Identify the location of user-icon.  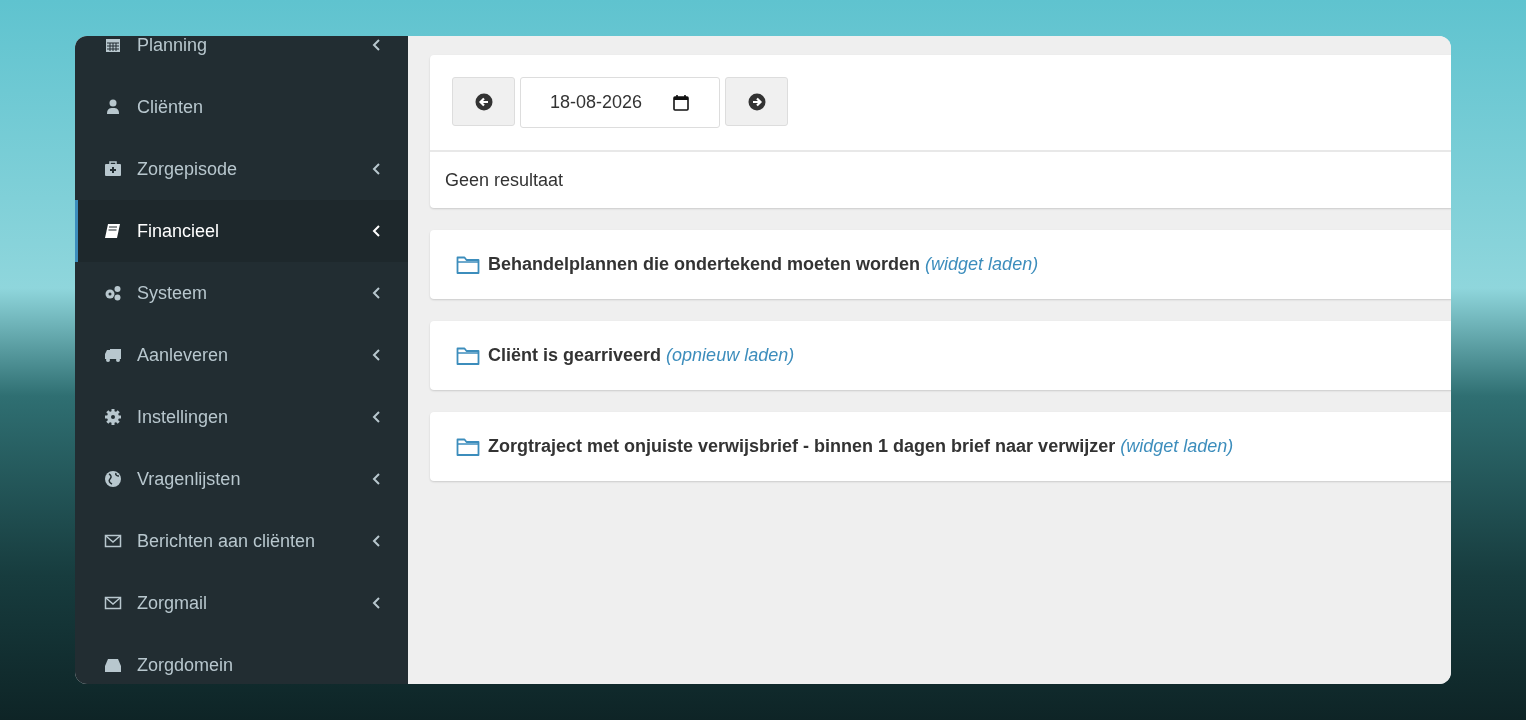
(113, 107).